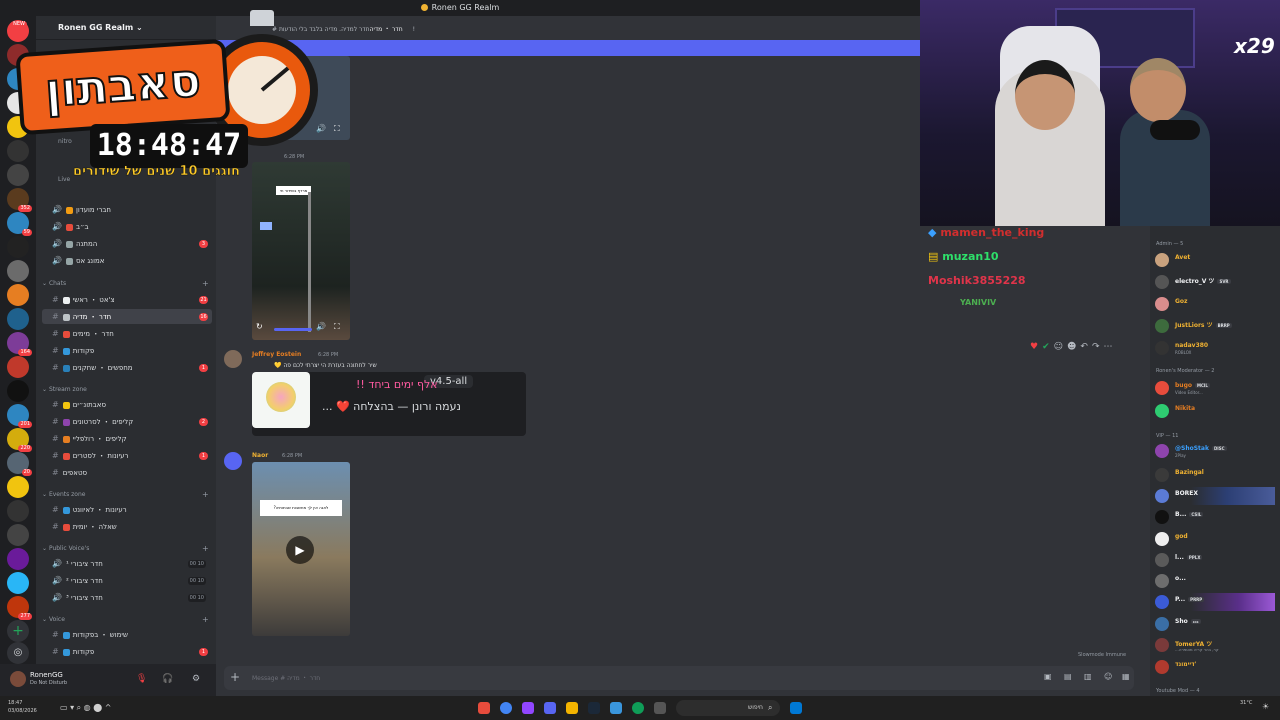 Image resolution: width=1280 pixels, height=720 pixels. I want to click on category-public-voices: ⌄ Public Voice's +, so click(127, 549).